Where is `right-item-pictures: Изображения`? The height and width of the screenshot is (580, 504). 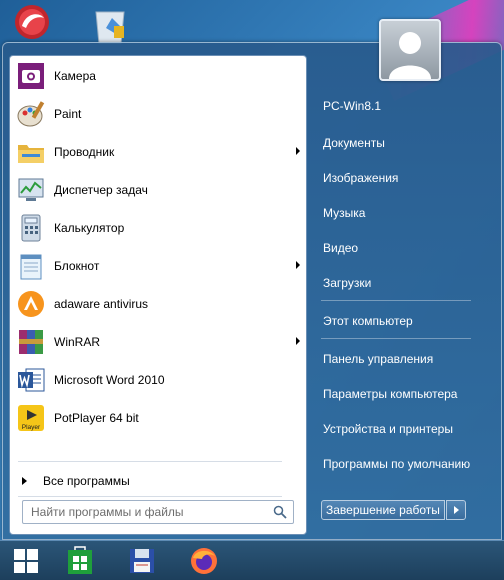 right-item-pictures: Изображения is located at coordinates (403, 178).